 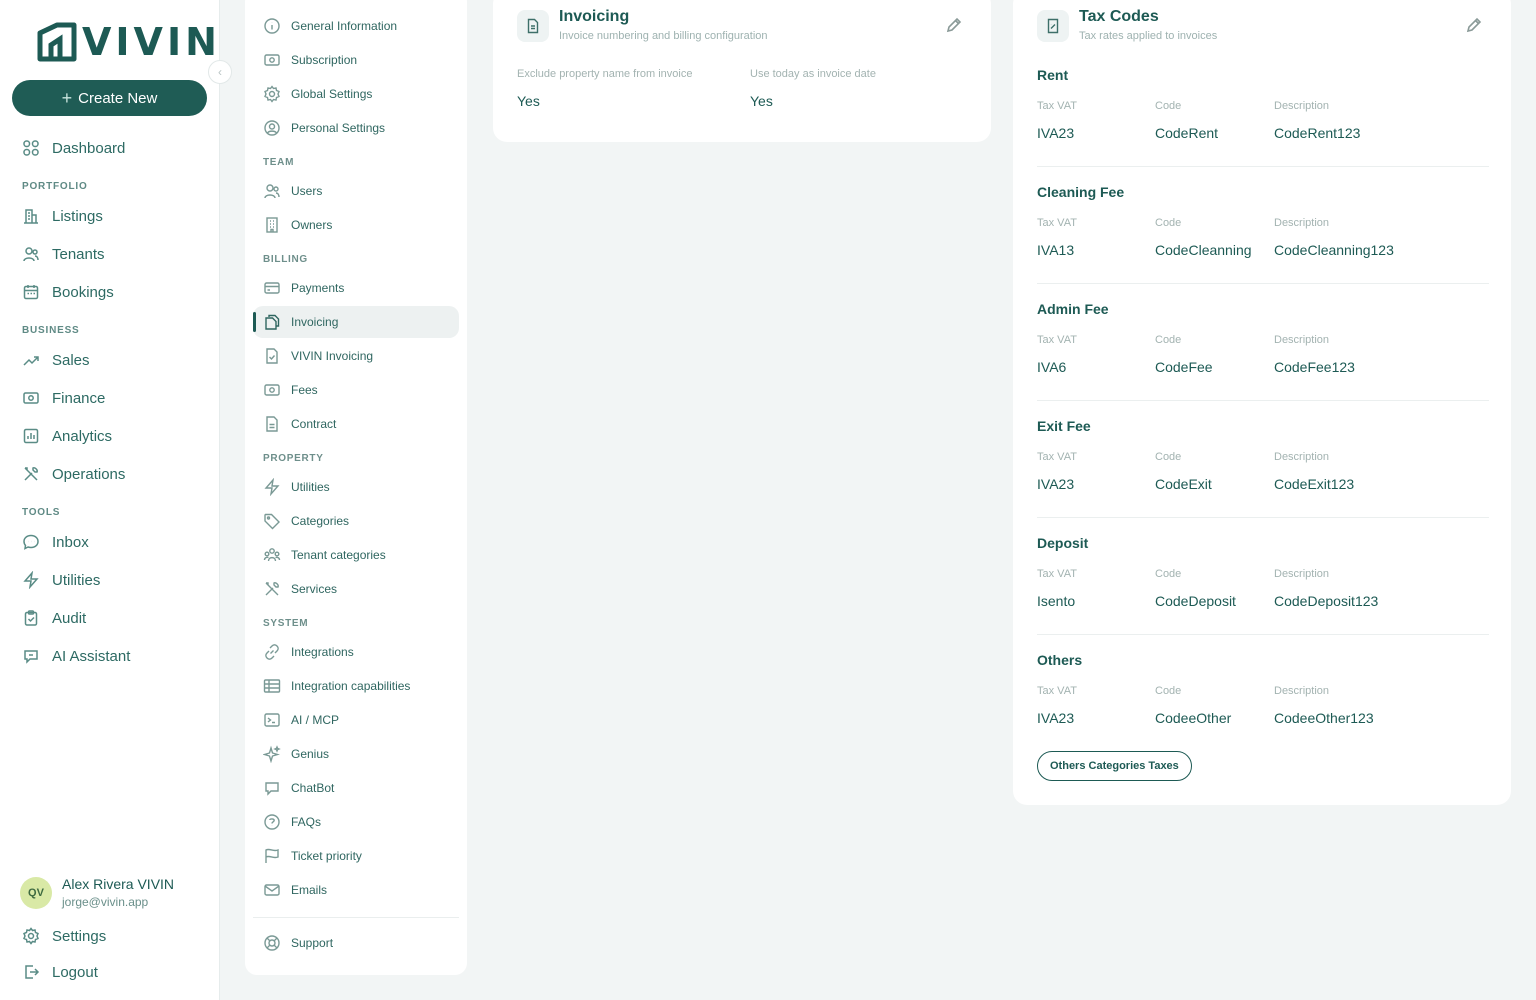 I want to click on nav-analytics: Analytics, so click(x=67, y=436).